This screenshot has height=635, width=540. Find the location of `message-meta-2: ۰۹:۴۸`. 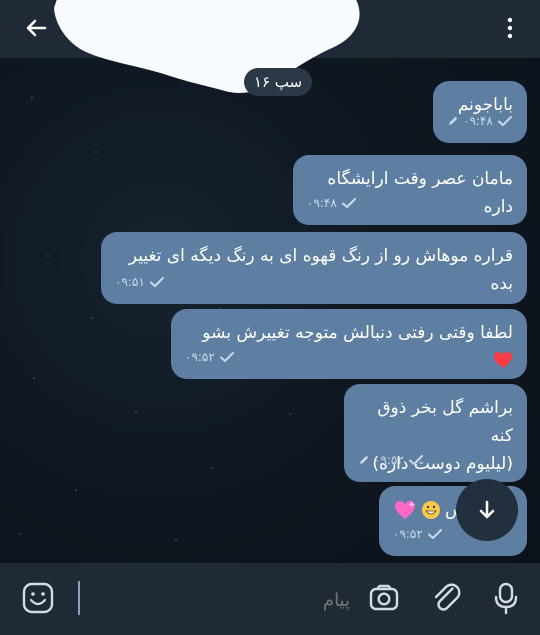

message-meta-2: ۰۹:۴۸ is located at coordinates (332, 203).